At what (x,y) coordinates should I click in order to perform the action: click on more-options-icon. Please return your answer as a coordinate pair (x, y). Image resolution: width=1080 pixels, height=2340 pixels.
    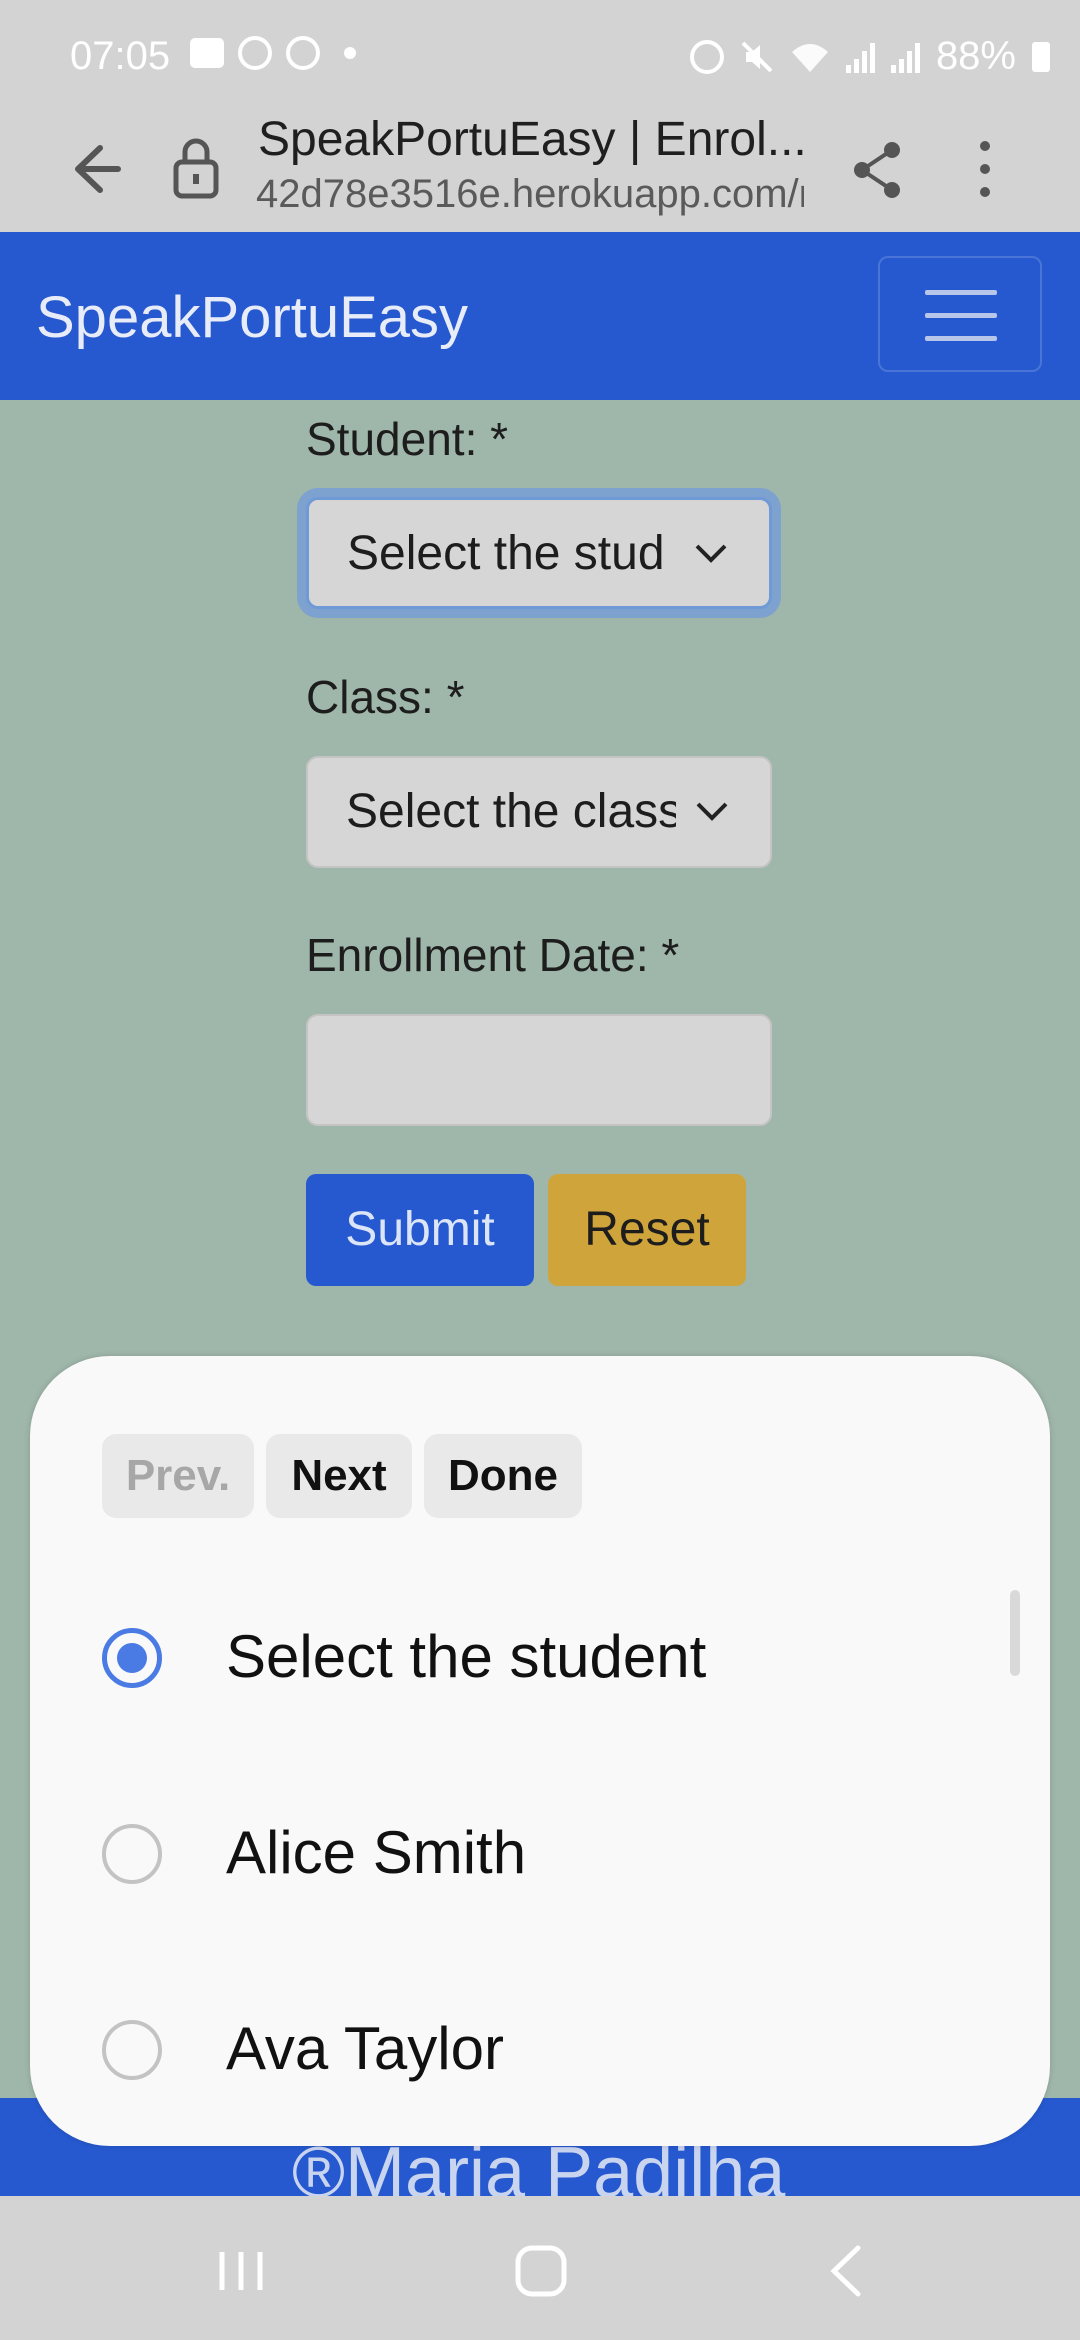
    Looking at the image, I should click on (985, 169).